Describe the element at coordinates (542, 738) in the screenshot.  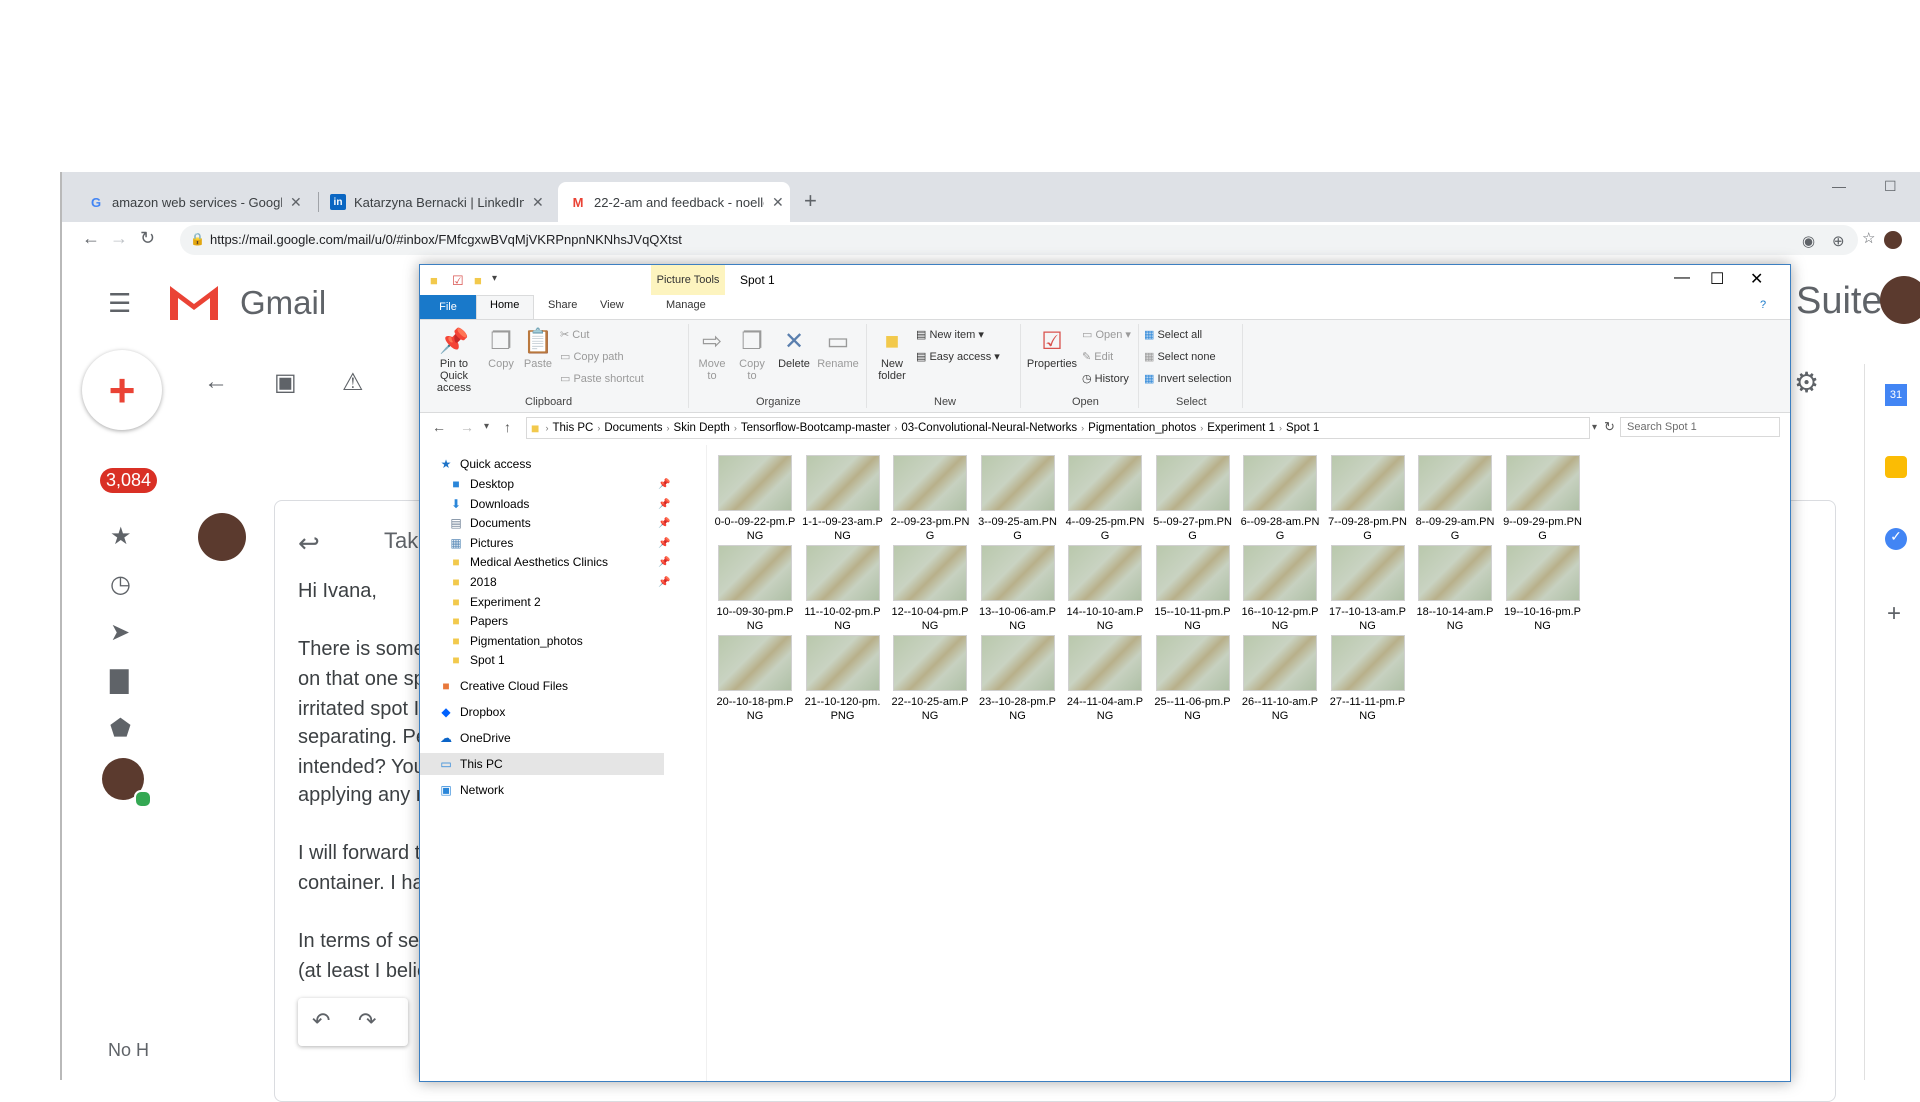
I see `nav-item: ☁ OneDrive` at that location.